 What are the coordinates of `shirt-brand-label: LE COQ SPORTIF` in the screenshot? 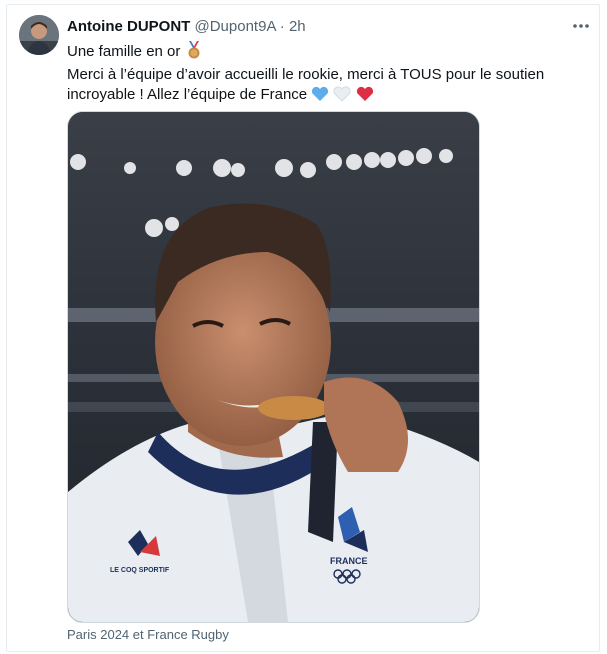 It's located at (140, 570).